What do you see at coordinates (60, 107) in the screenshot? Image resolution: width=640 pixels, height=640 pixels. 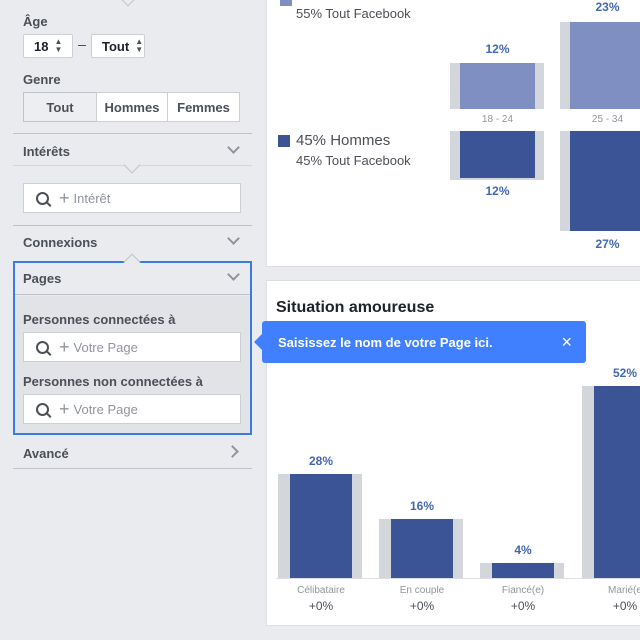 I see `gender-all-button: Tout` at bounding box center [60, 107].